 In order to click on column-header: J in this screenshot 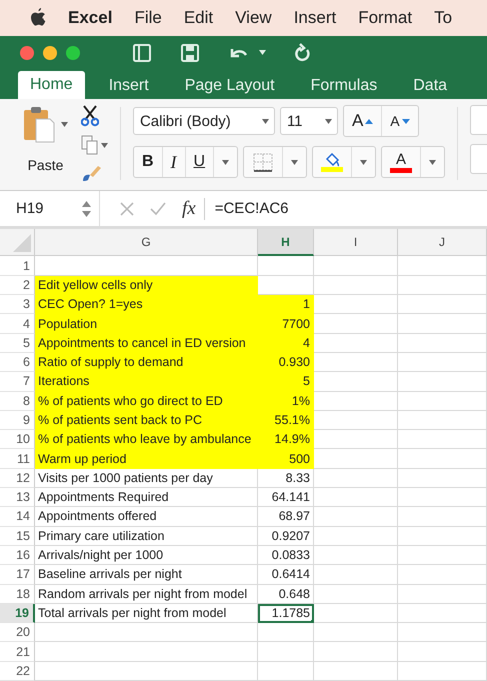, I will do `click(442, 242)`.